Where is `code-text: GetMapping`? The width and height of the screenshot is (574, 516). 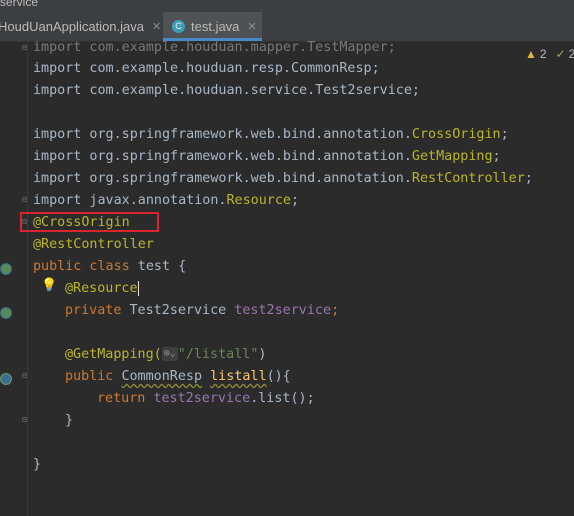
code-text: GetMapping is located at coordinates (452, 156).